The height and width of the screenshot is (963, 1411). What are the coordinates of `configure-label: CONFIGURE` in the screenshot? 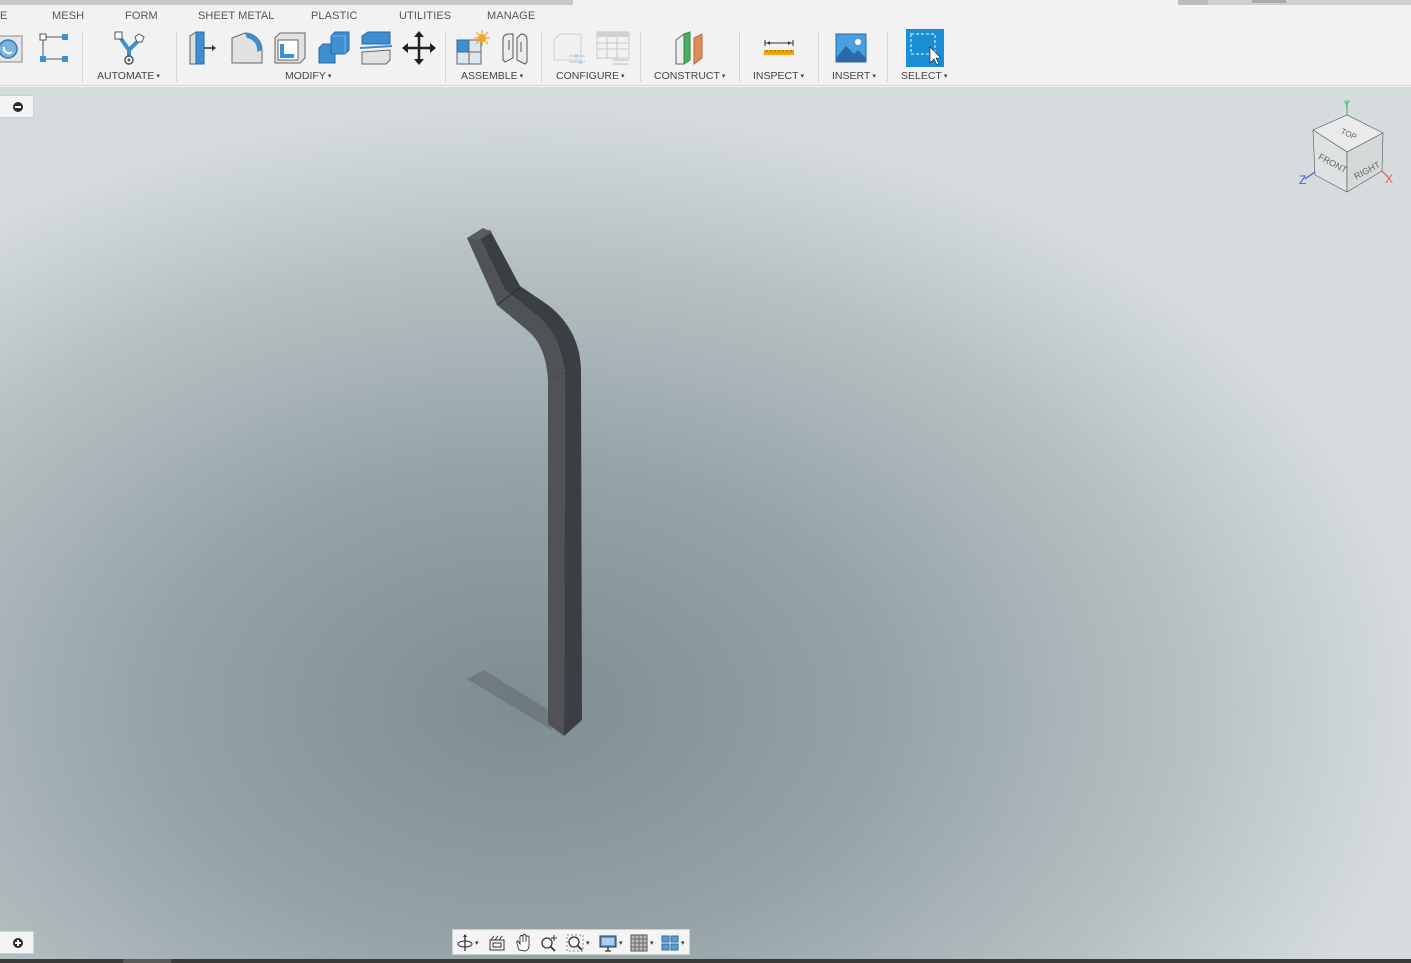 It's located at (587, 76).